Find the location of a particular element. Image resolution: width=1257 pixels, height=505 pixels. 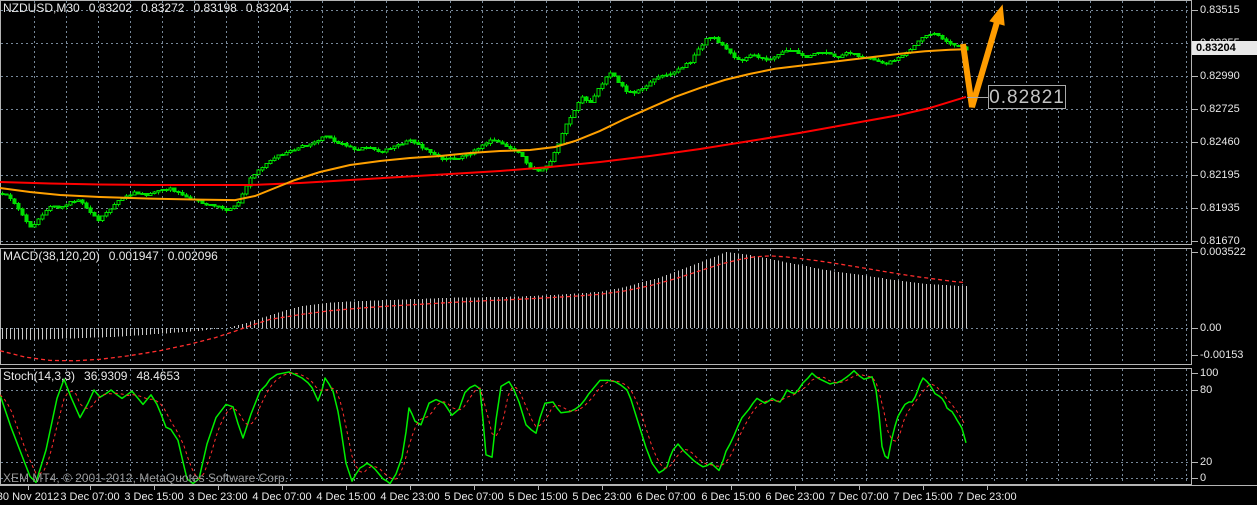

price-axis-label: -0.00153 is located at coordinates (1222, 355).